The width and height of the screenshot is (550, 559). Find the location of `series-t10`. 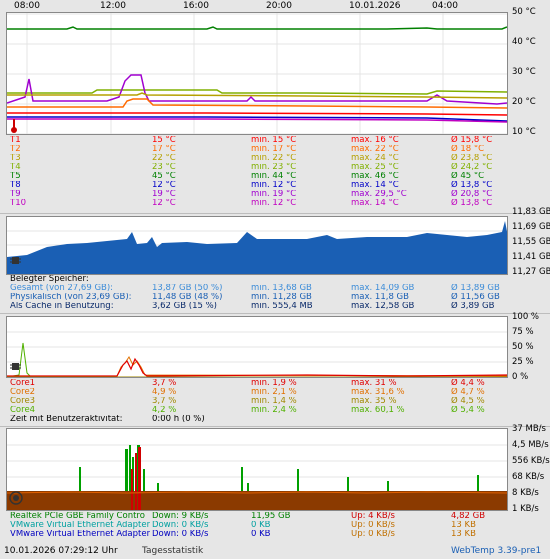

series-t10 is located at coordinates (257, 120).